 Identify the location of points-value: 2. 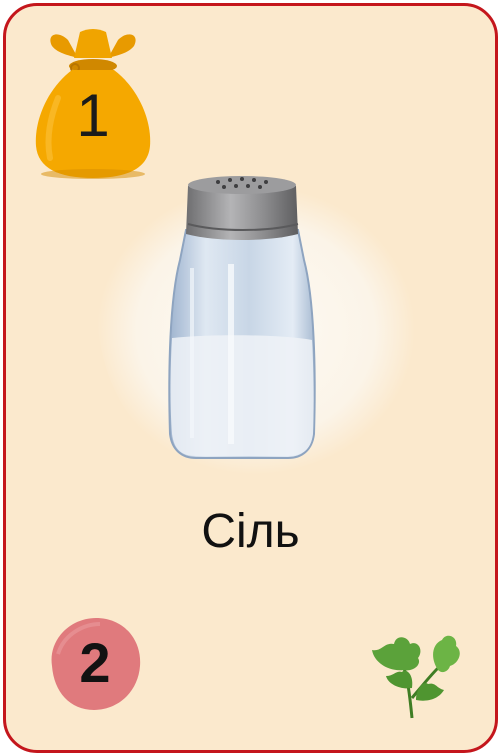
(95, 662).